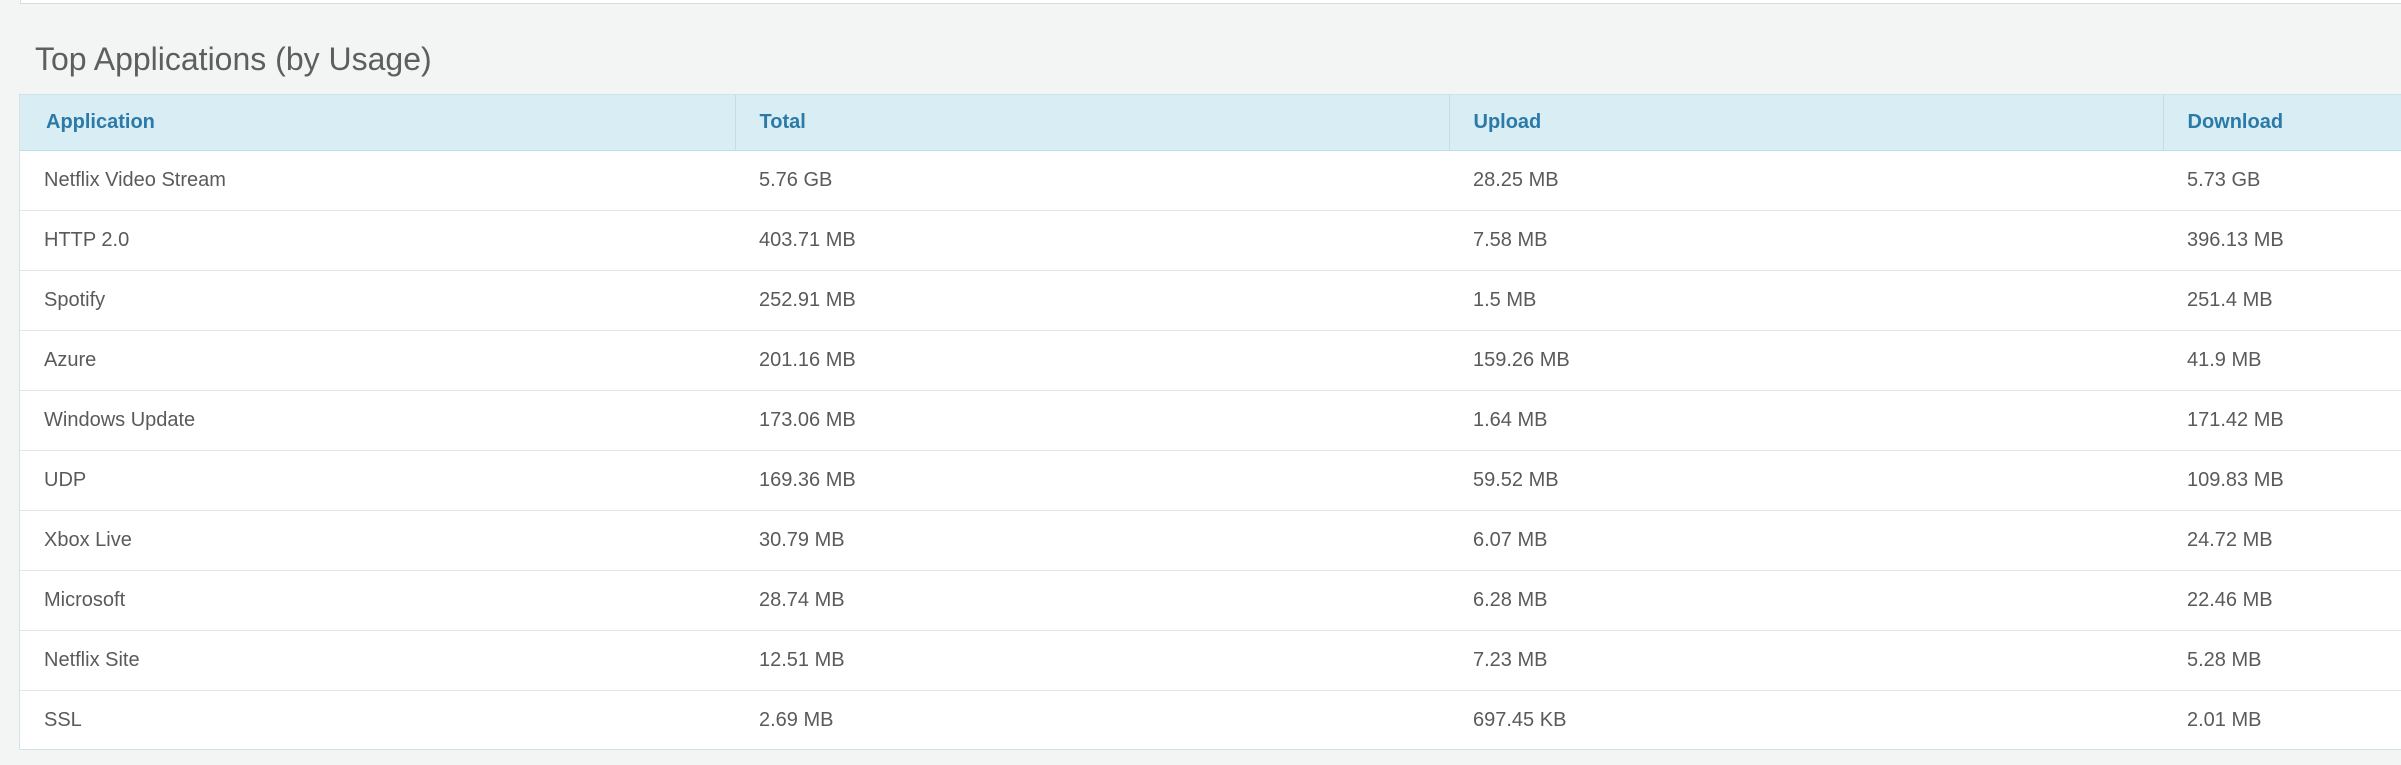 The image size is (2401, 765). What do you see at coordinates (1521, 359) in the screenshot?
I see `cell-upload: 159.26 MB` at bounding box center [1521, 359].